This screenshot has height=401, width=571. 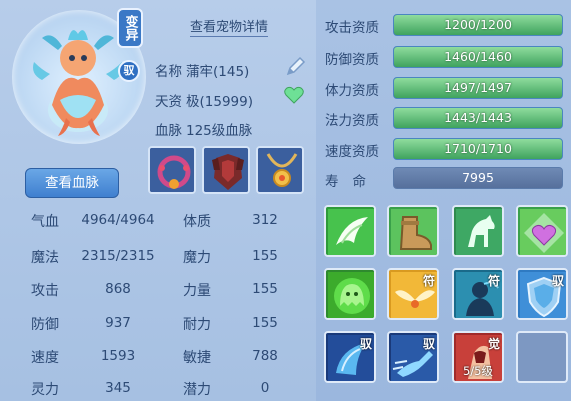 What do you see at coordinates (352, 121) in the screenshot?
I see `aptitude-label-mana: 法力资质` at bounding box center [352, 121].